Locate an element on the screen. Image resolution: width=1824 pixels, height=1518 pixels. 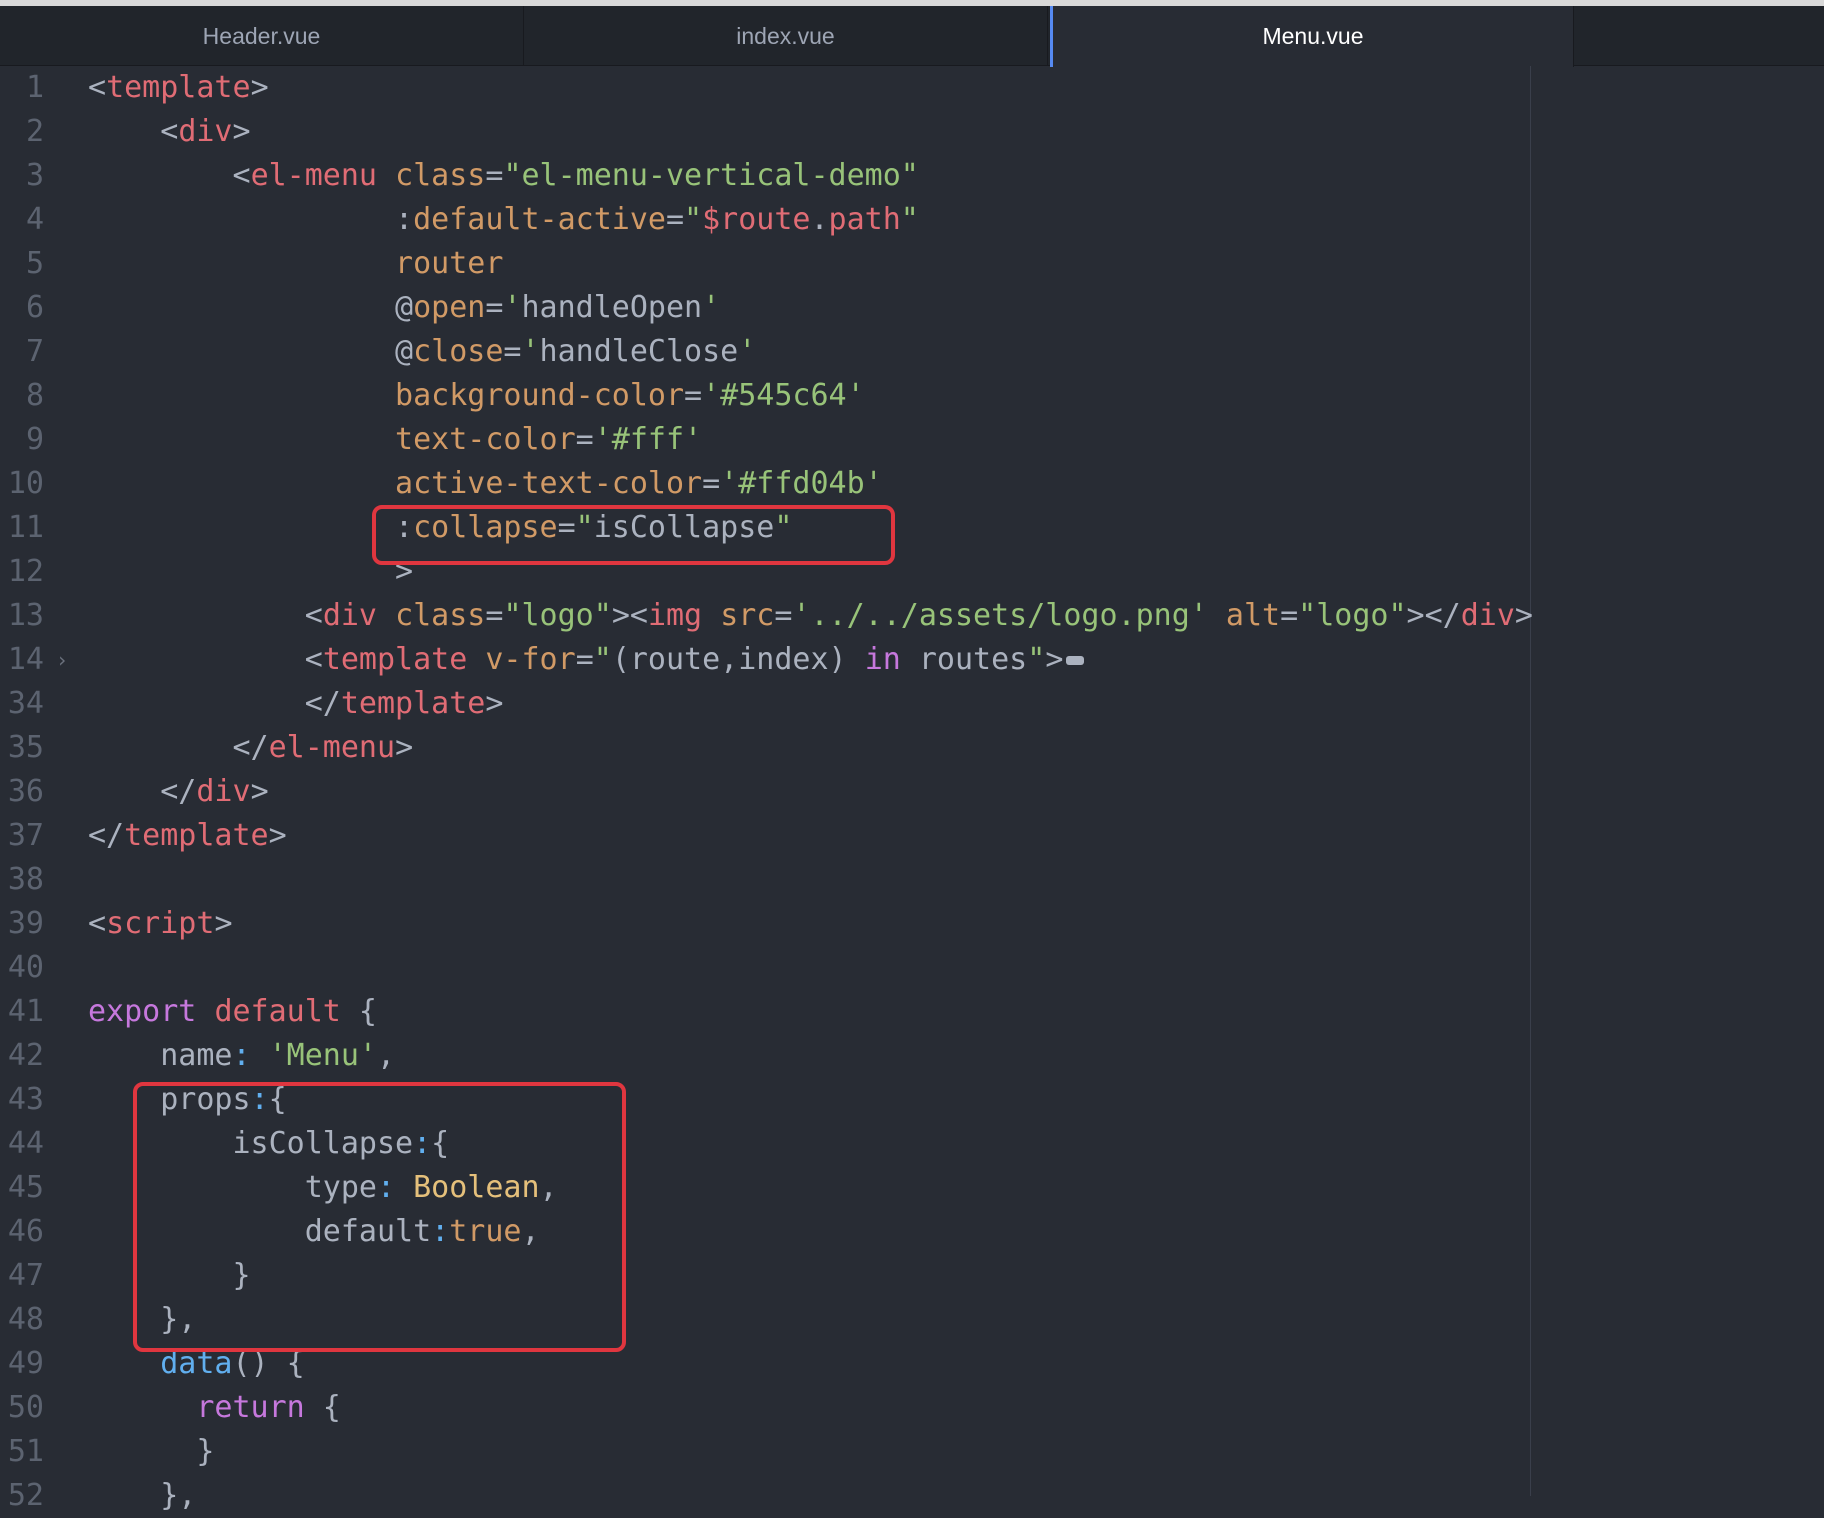
code-line: 6 @open='handleOpen' is located at coordinates (912, 308).